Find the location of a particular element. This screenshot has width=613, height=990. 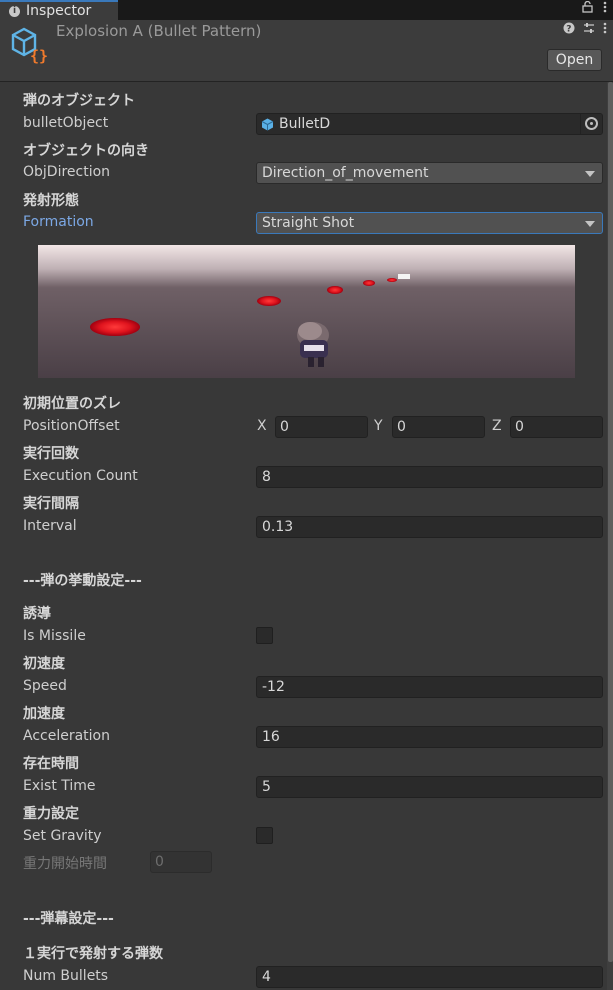

gravity-start-field: 0 is located at coordinates (181, 862).